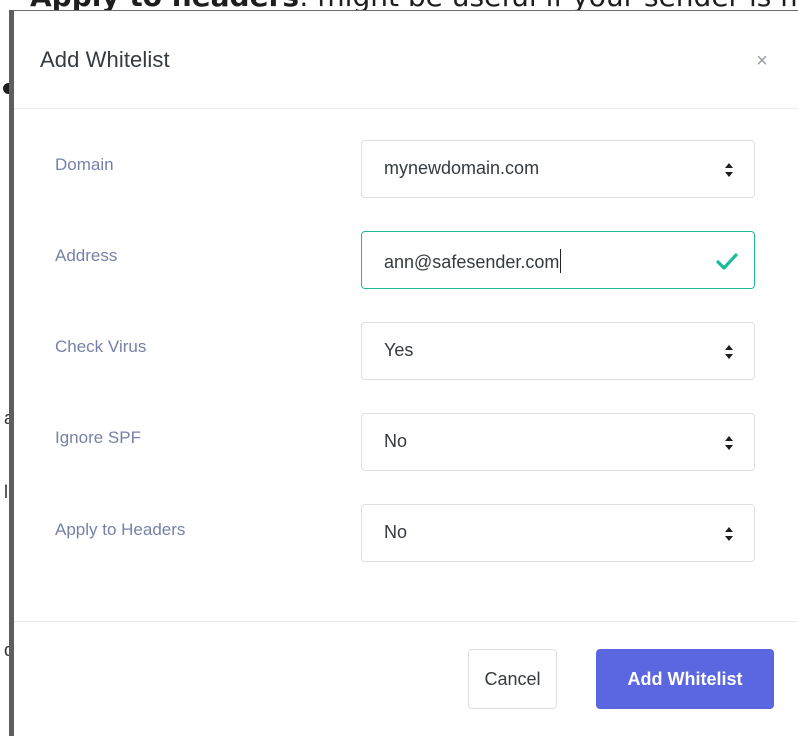 The width and height of the screenshot is (798, 737). I want to click on modal-header: Add Whitelist ×, so click(406, 60).